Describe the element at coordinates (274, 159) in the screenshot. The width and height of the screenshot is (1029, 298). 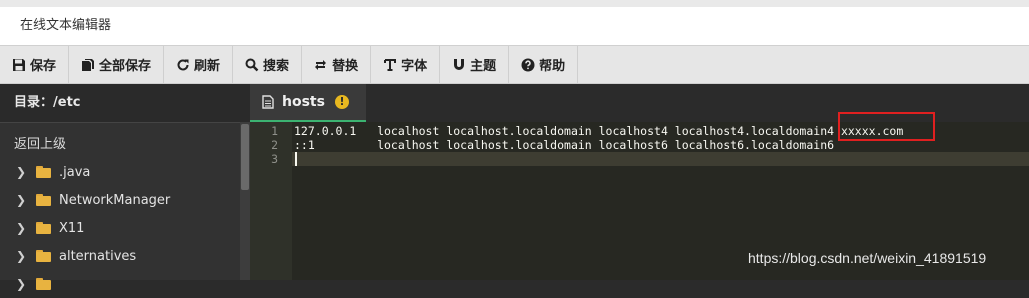
I see `line-number: 3` at that location.